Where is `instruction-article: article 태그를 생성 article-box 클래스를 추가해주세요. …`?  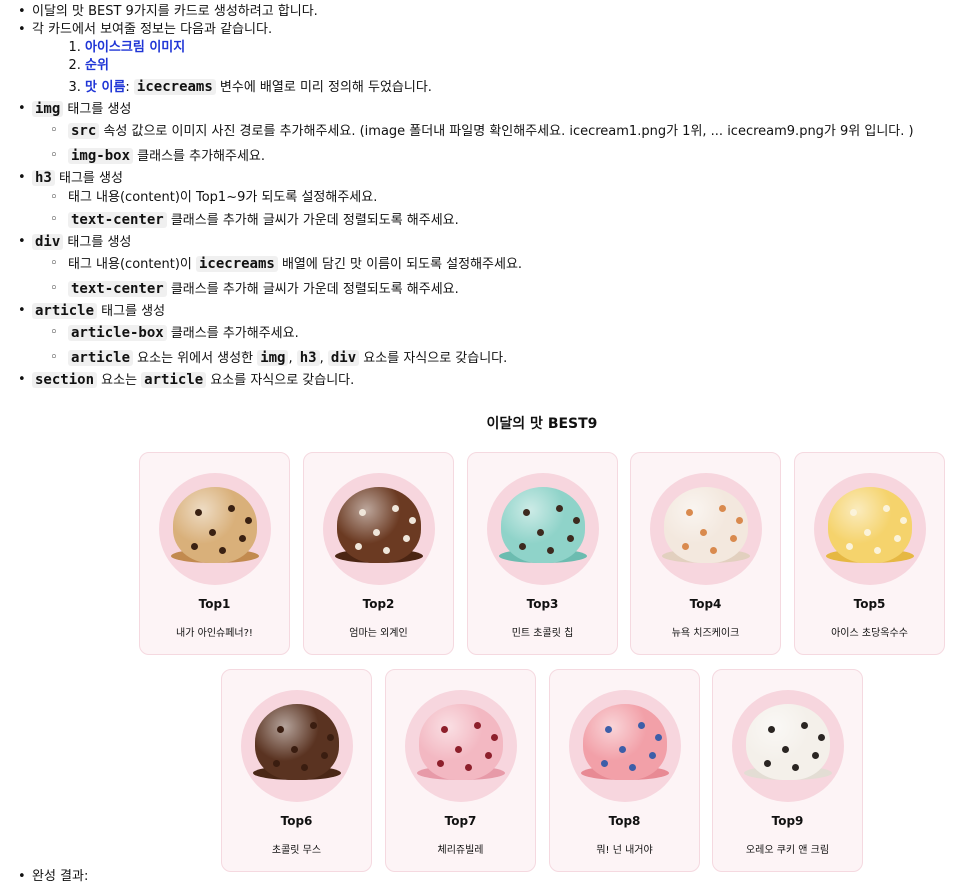 instruction-article: article 태그를 생성 article-box 클래스를 추가해주세요. … is located at coordinates (484, 336).